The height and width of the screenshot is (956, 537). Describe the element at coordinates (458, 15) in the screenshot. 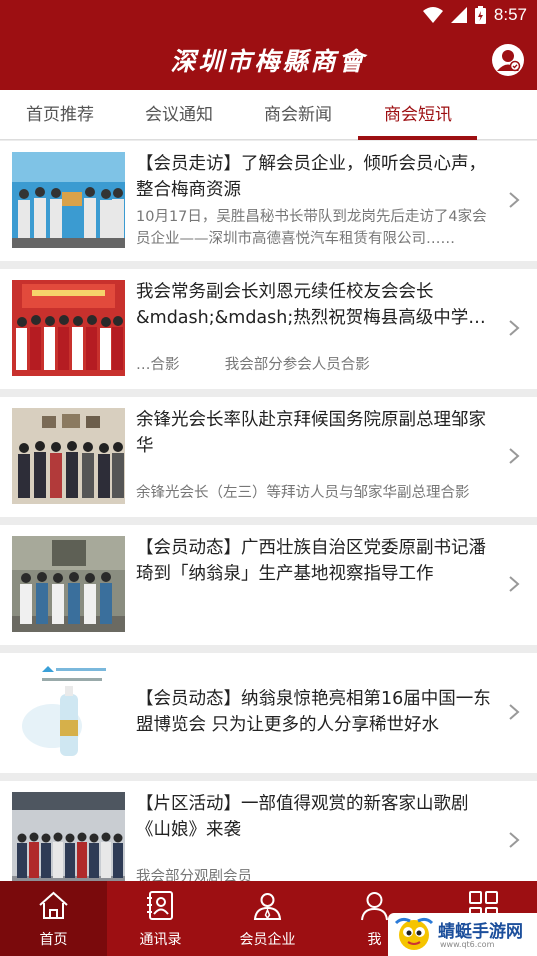

I see `signal-icon` at that location.